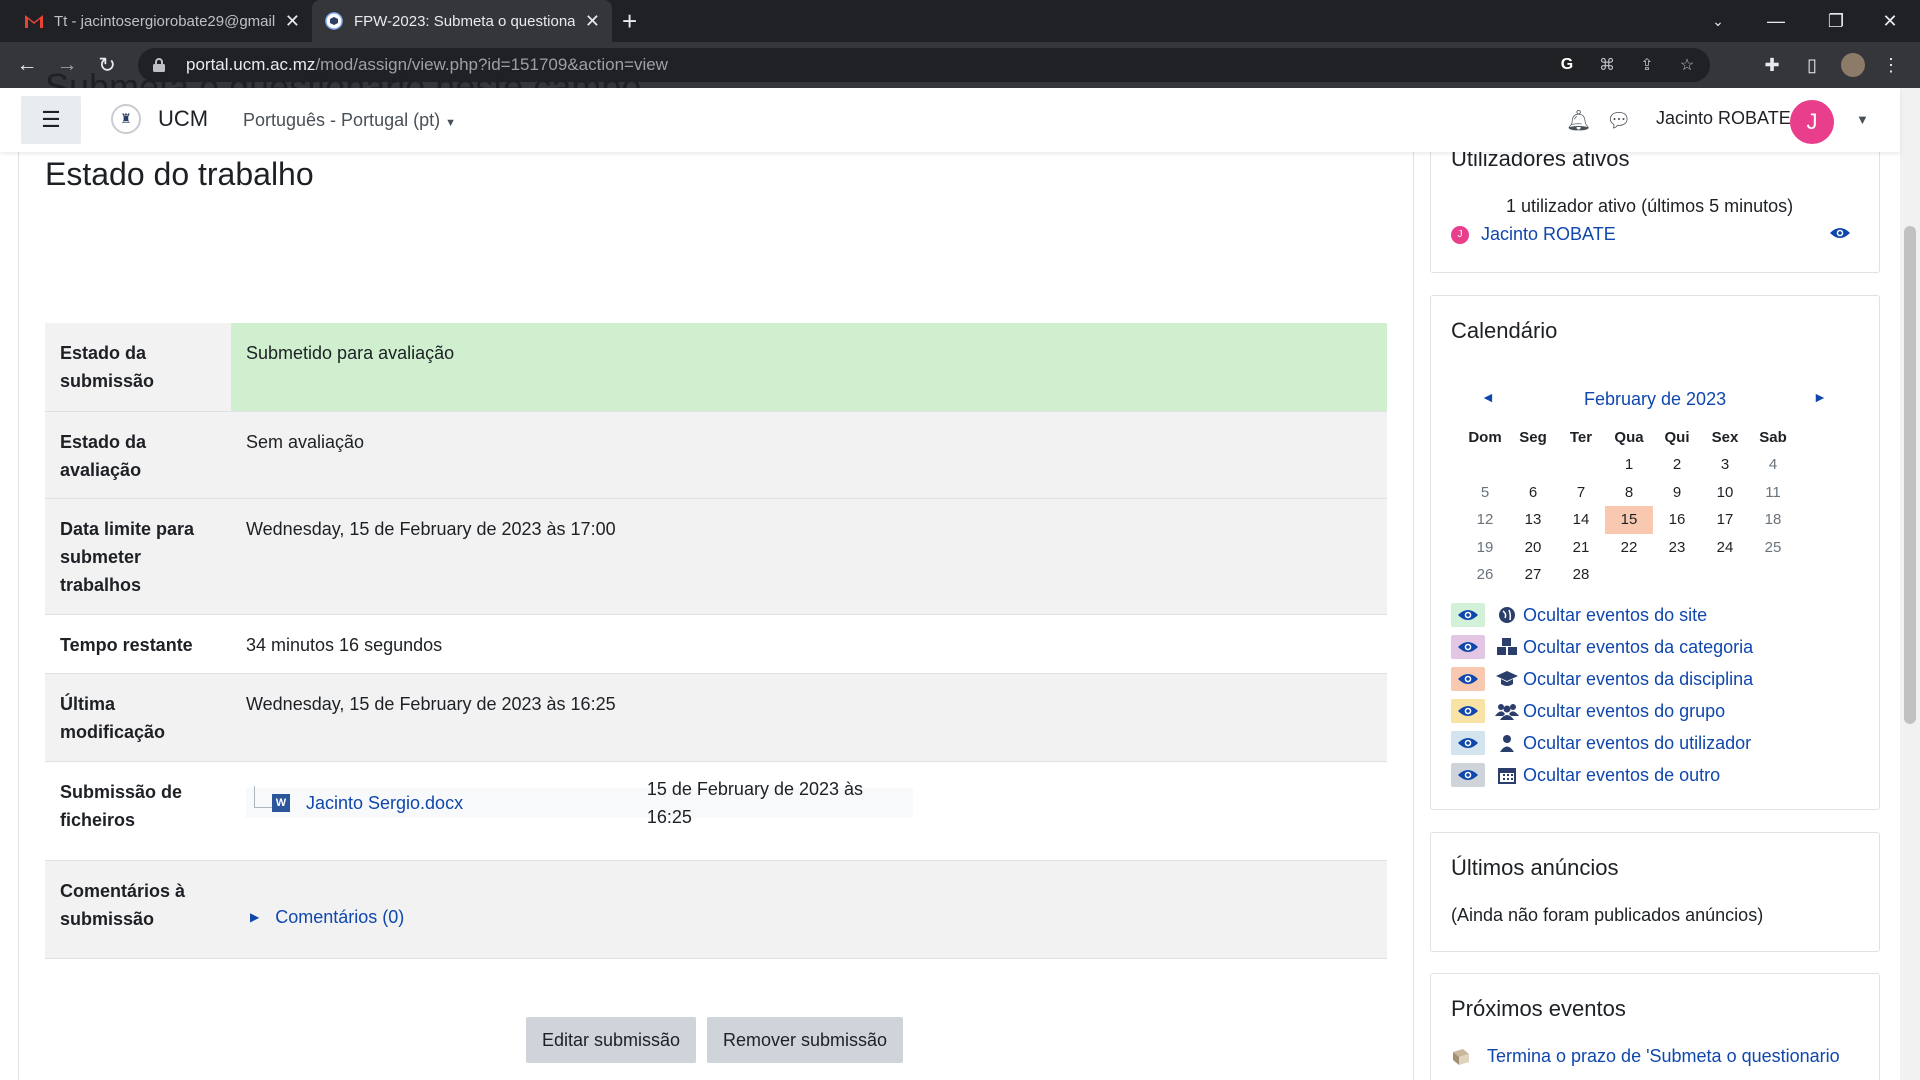 The width and height of the screenshot is (1920, 1080). Describe the element at coordinates (1638, 679) in the screenshot. I see `legend-label: Ocultar eventos da disciplina` at that location.